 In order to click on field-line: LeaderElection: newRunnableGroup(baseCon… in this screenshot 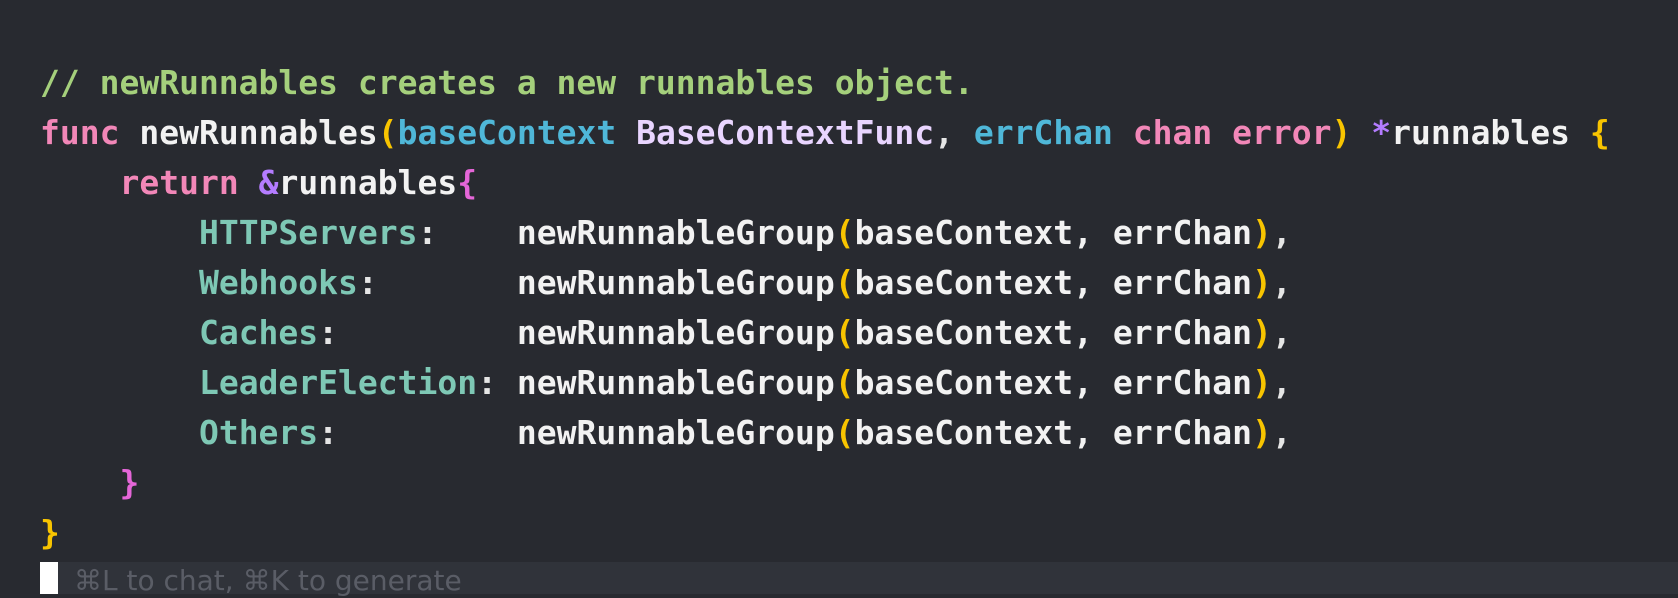, I will do `click(666, 383)`.